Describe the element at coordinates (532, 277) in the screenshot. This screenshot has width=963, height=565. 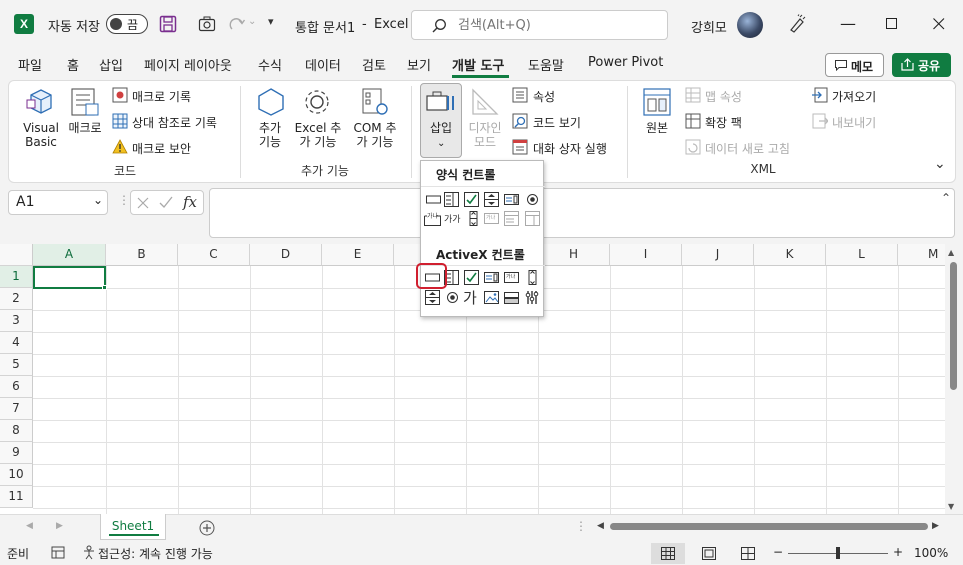
I see `activex-scrollbar-icon` at that location.